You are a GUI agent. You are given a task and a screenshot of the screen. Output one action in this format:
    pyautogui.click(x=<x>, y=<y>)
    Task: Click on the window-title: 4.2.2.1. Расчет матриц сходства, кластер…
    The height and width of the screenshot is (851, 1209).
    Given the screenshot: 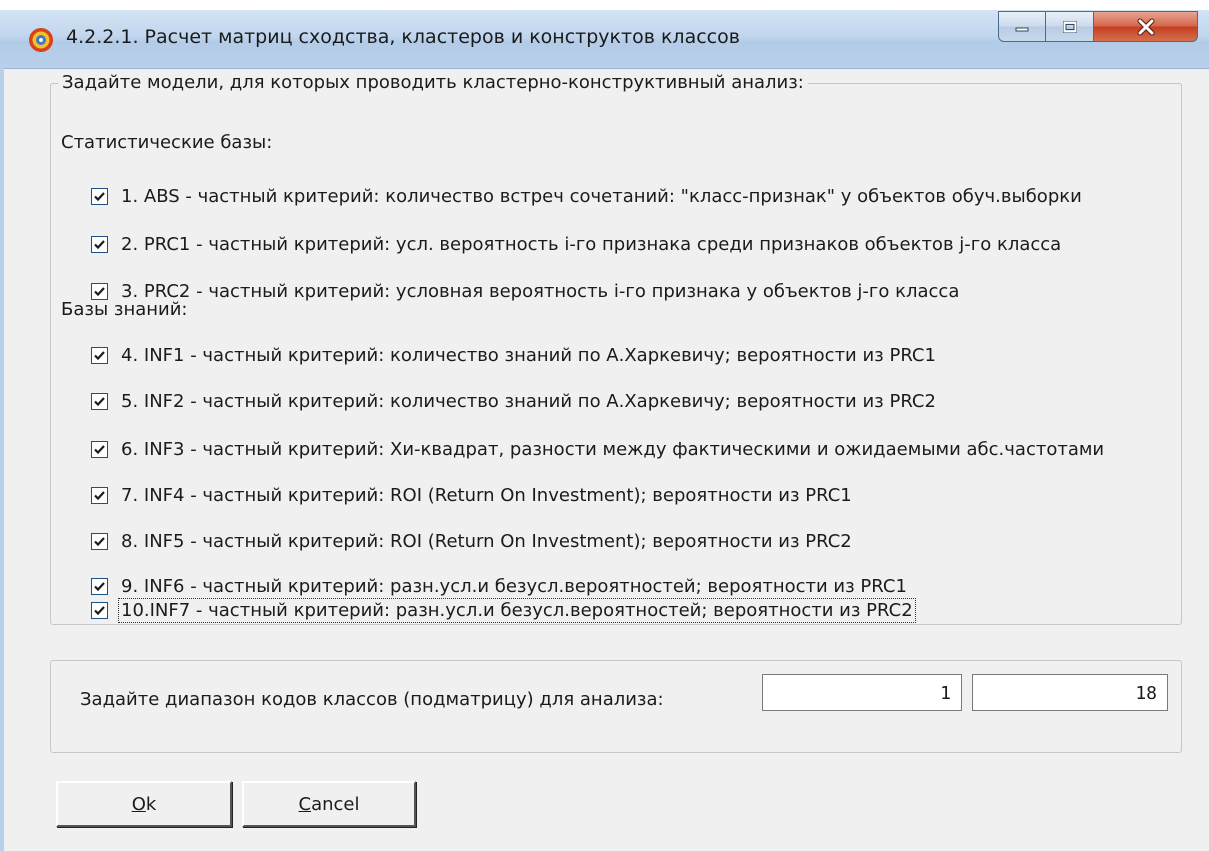 What is the action you would take?
    pyautogui.click(x=403, y=37)
    